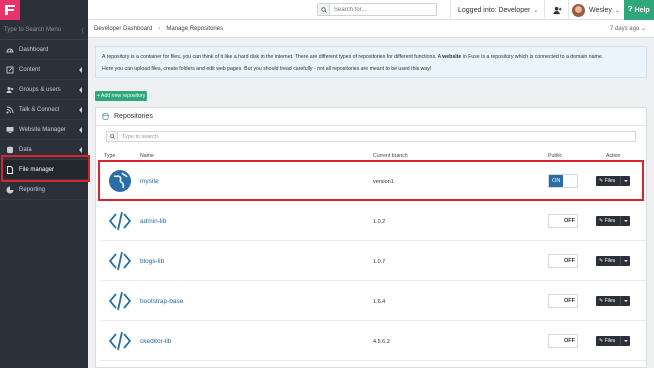  Describe the element at coordinates (642, 10) in the screenshot. I see `help-label: Help` at that location.